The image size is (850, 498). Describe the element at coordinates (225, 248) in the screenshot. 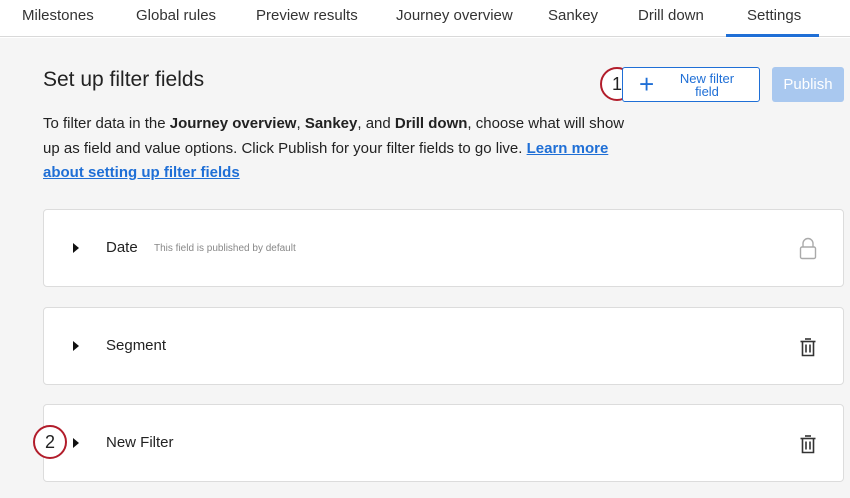

I see `field-note: This field is published by default` at that location.